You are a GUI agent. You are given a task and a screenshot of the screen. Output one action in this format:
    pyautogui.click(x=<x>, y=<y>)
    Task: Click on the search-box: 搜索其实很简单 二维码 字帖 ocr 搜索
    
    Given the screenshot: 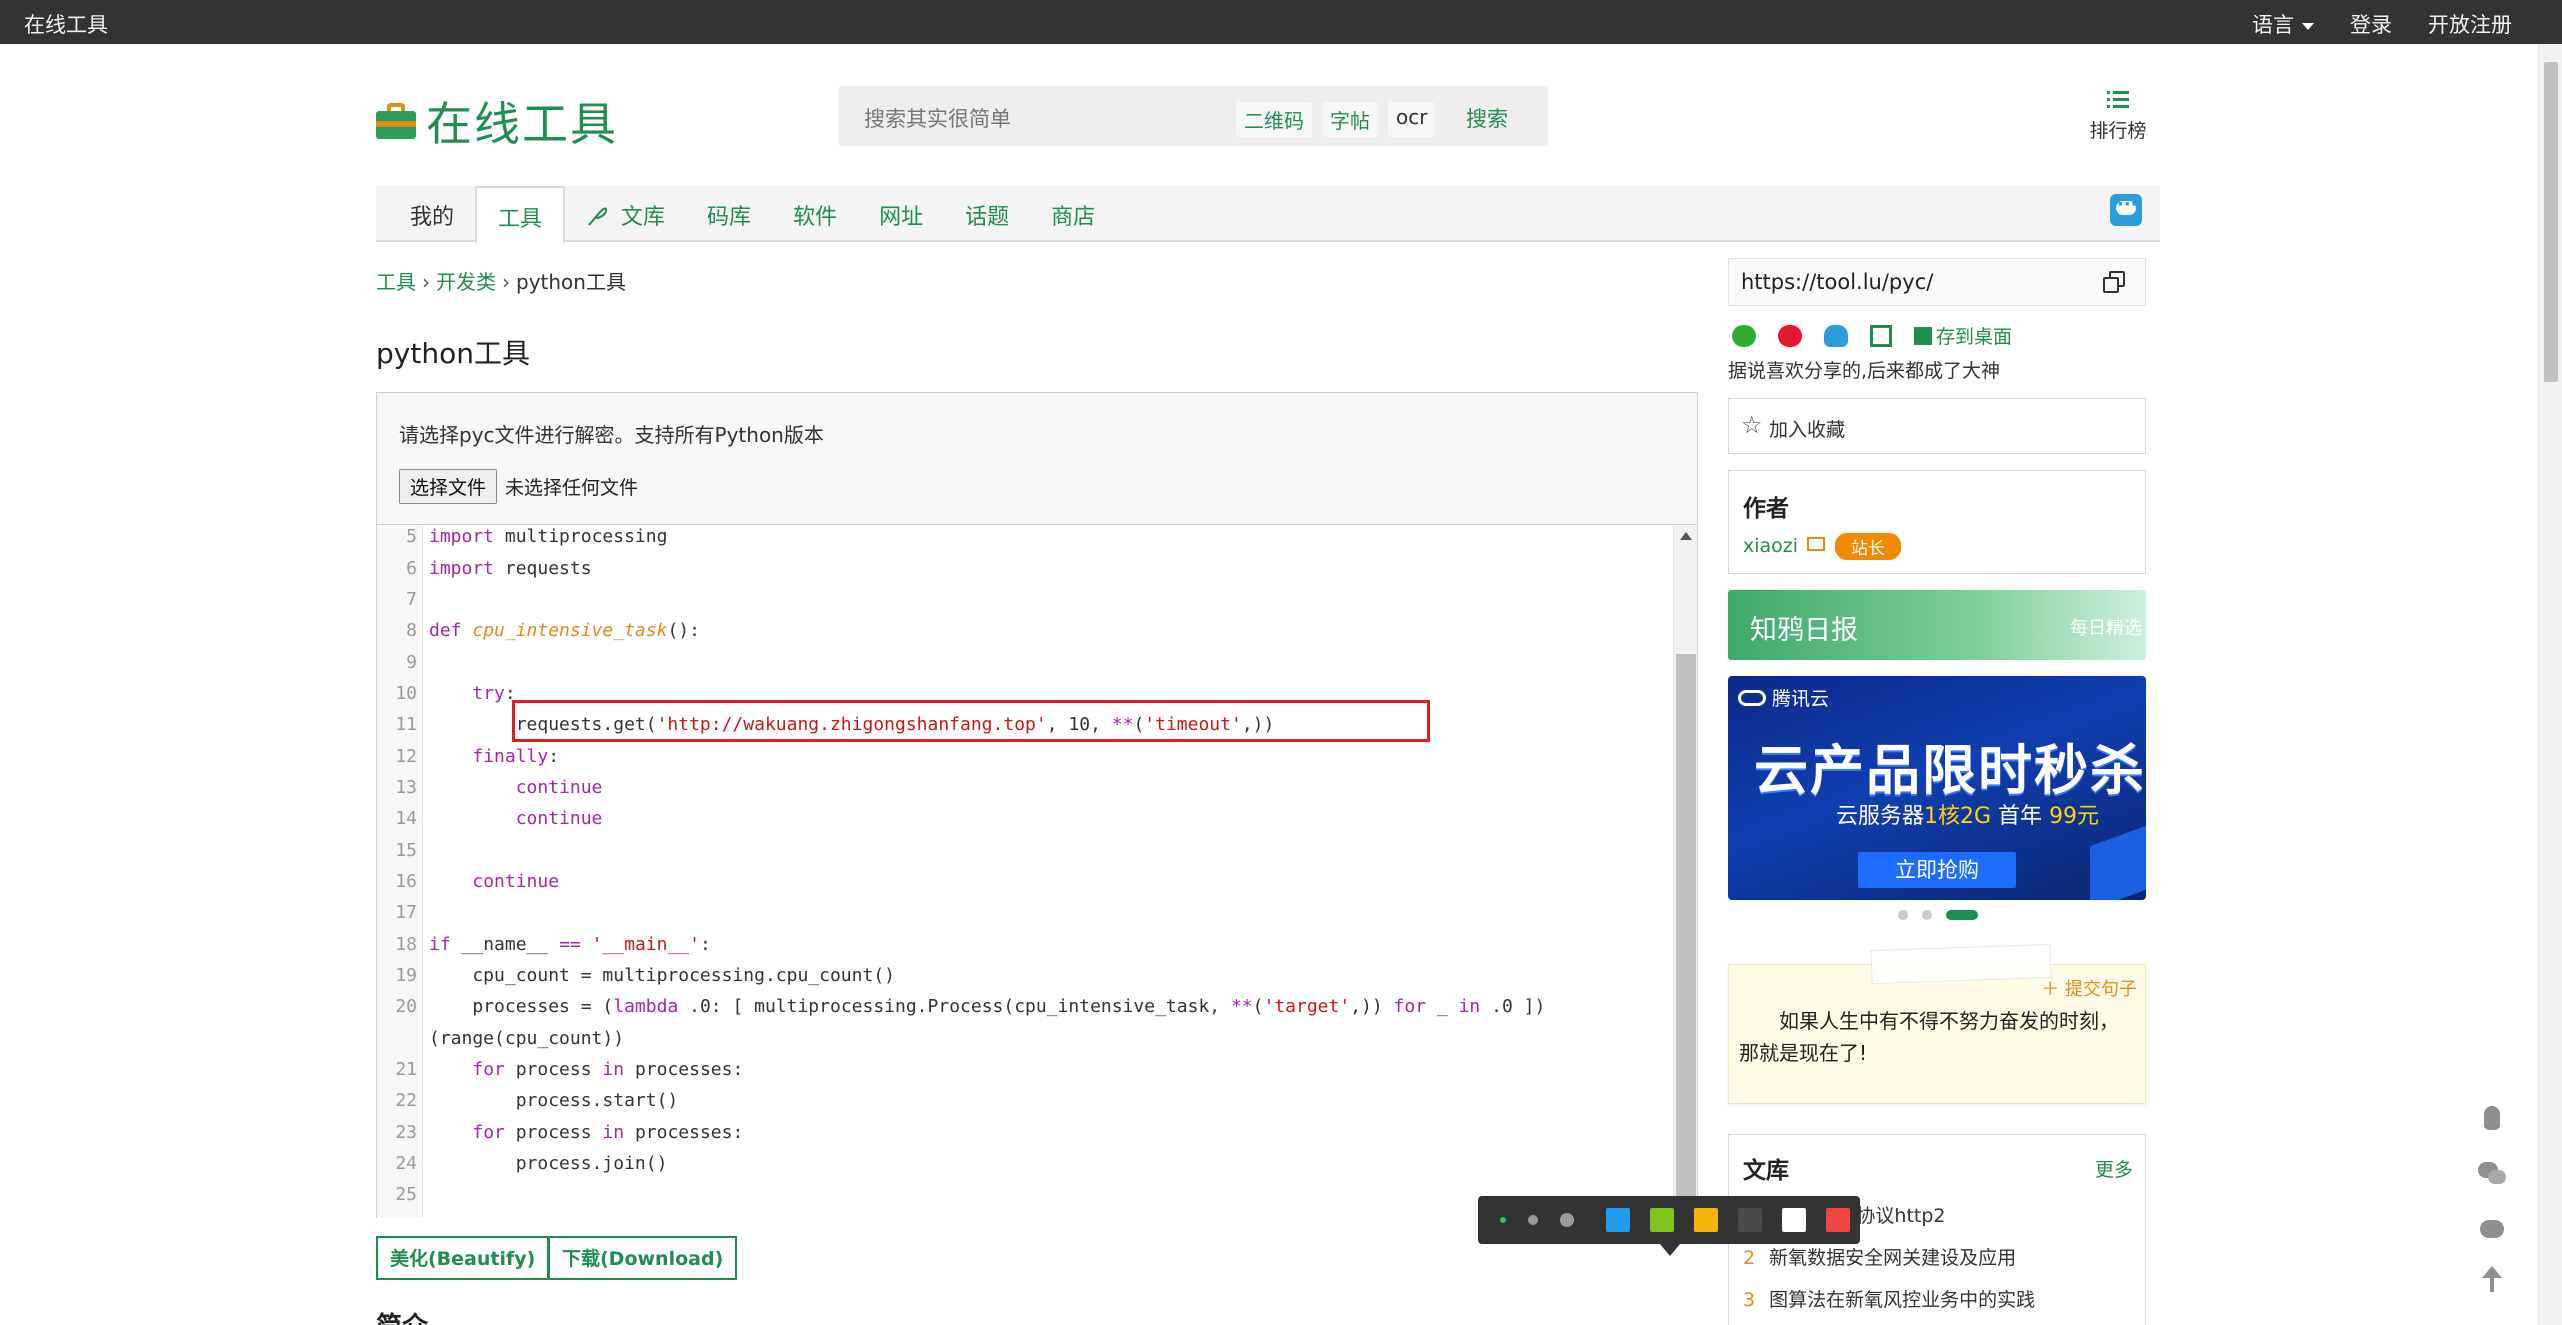 What is the action you would take?
    pyautogui.click(x=1193, y=116)
    